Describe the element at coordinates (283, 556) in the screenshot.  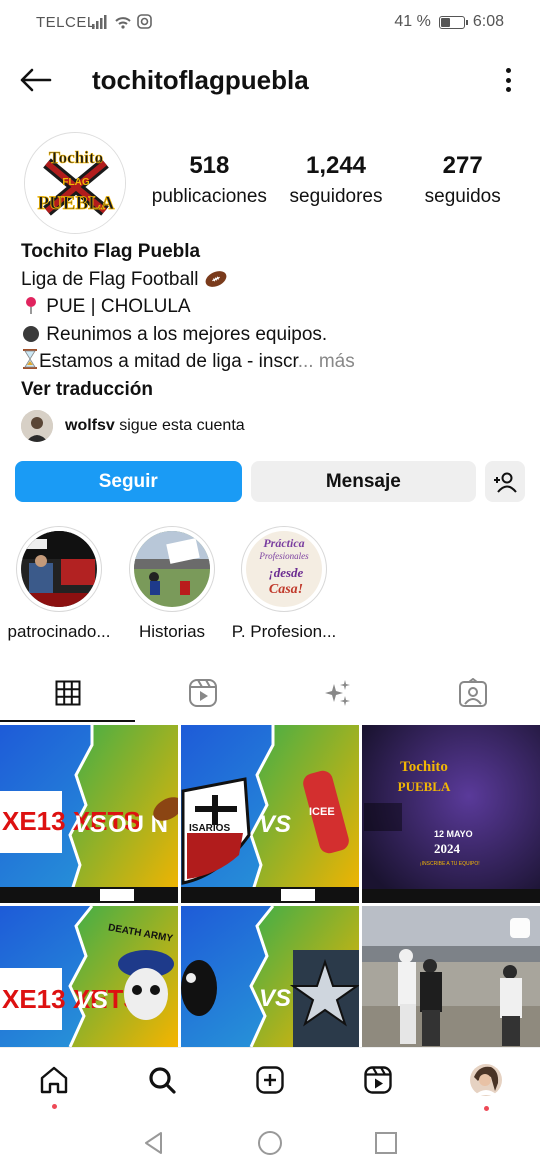
I see `svg-text: Profesionales` at that location.